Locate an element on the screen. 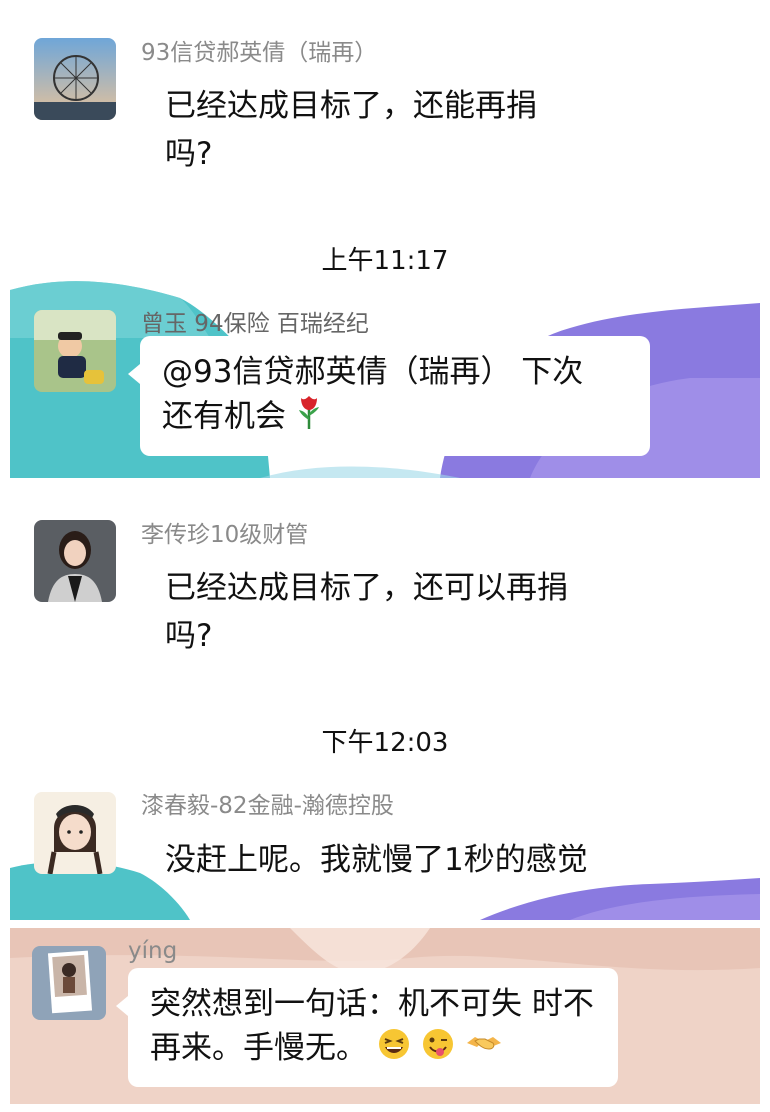 Image resolution: width=770 pixels, height=1112 pixels. sender-name: 曾玉 94保险 百瑞经纪 is located at coordinates (255, 324).